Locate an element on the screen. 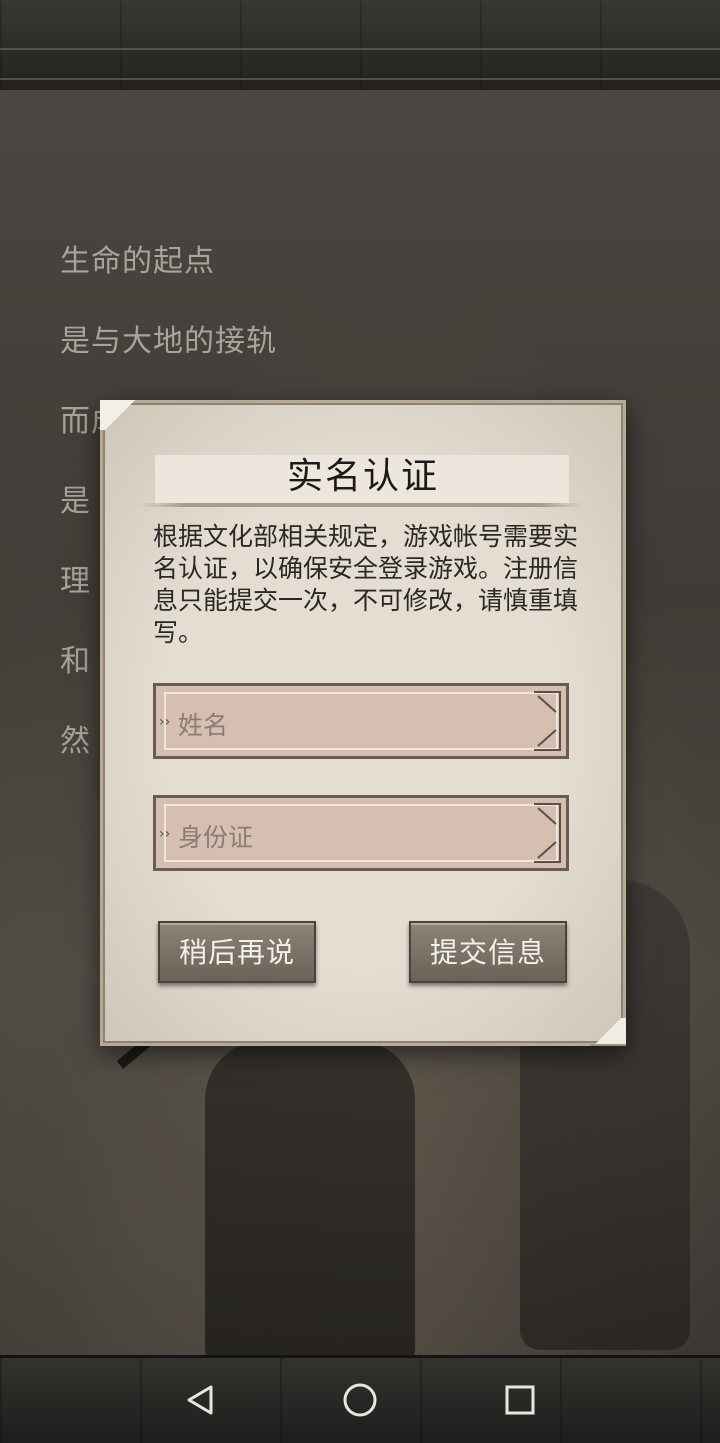 The image size is (720, 1443). top-wood-frame is located at coordinates (360, 46).